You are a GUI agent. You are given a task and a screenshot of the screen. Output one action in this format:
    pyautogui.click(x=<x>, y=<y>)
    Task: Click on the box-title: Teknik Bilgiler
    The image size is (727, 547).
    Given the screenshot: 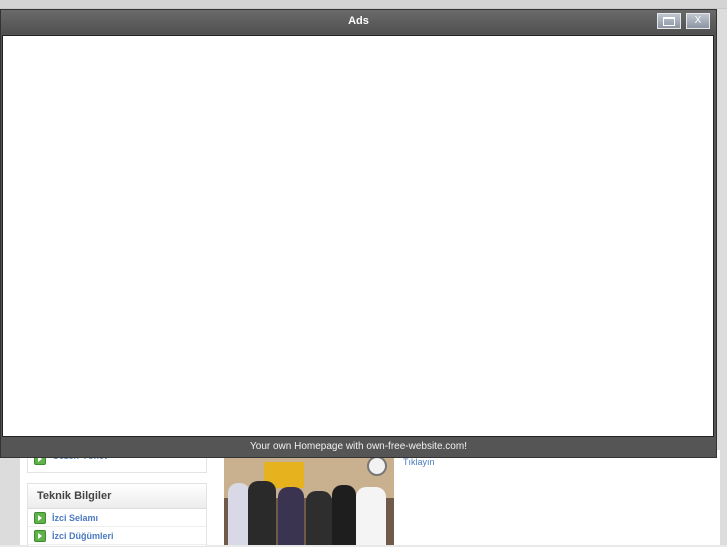 What is the action you would take?
    pyautogui.click(x=117, y=496)
    